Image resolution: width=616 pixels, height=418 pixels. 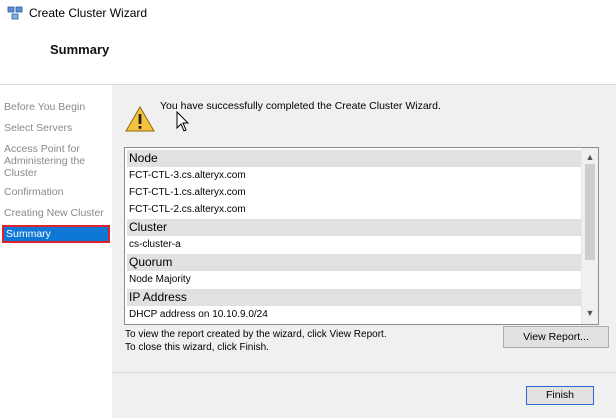 I want to click on report-item: FCT-CTL-1.cs.alteryx.com, so click(x=187, y=192).